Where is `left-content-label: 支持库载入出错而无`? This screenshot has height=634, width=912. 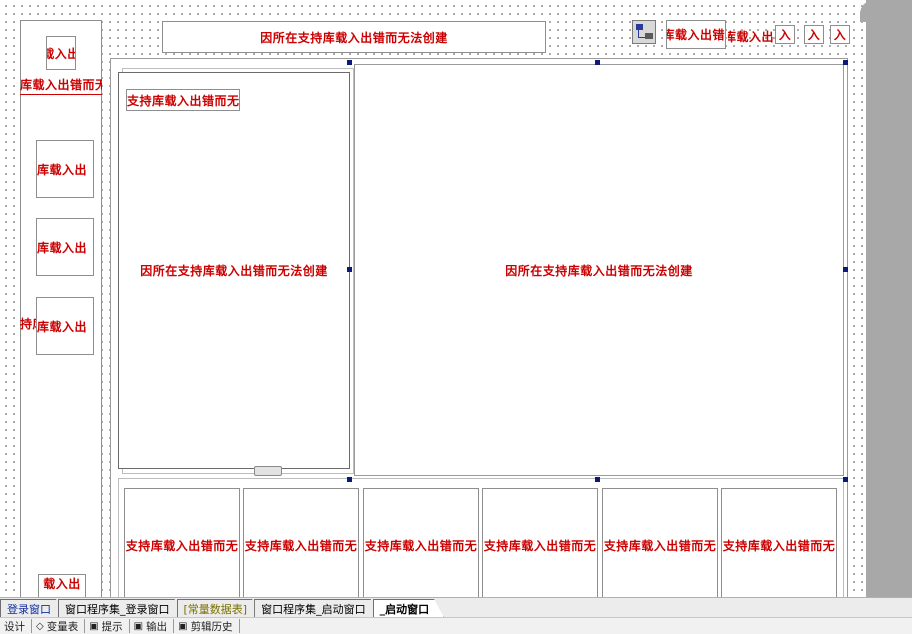
left-content-label: 支持库载入出错而无 is located at coordinates (183, 100).